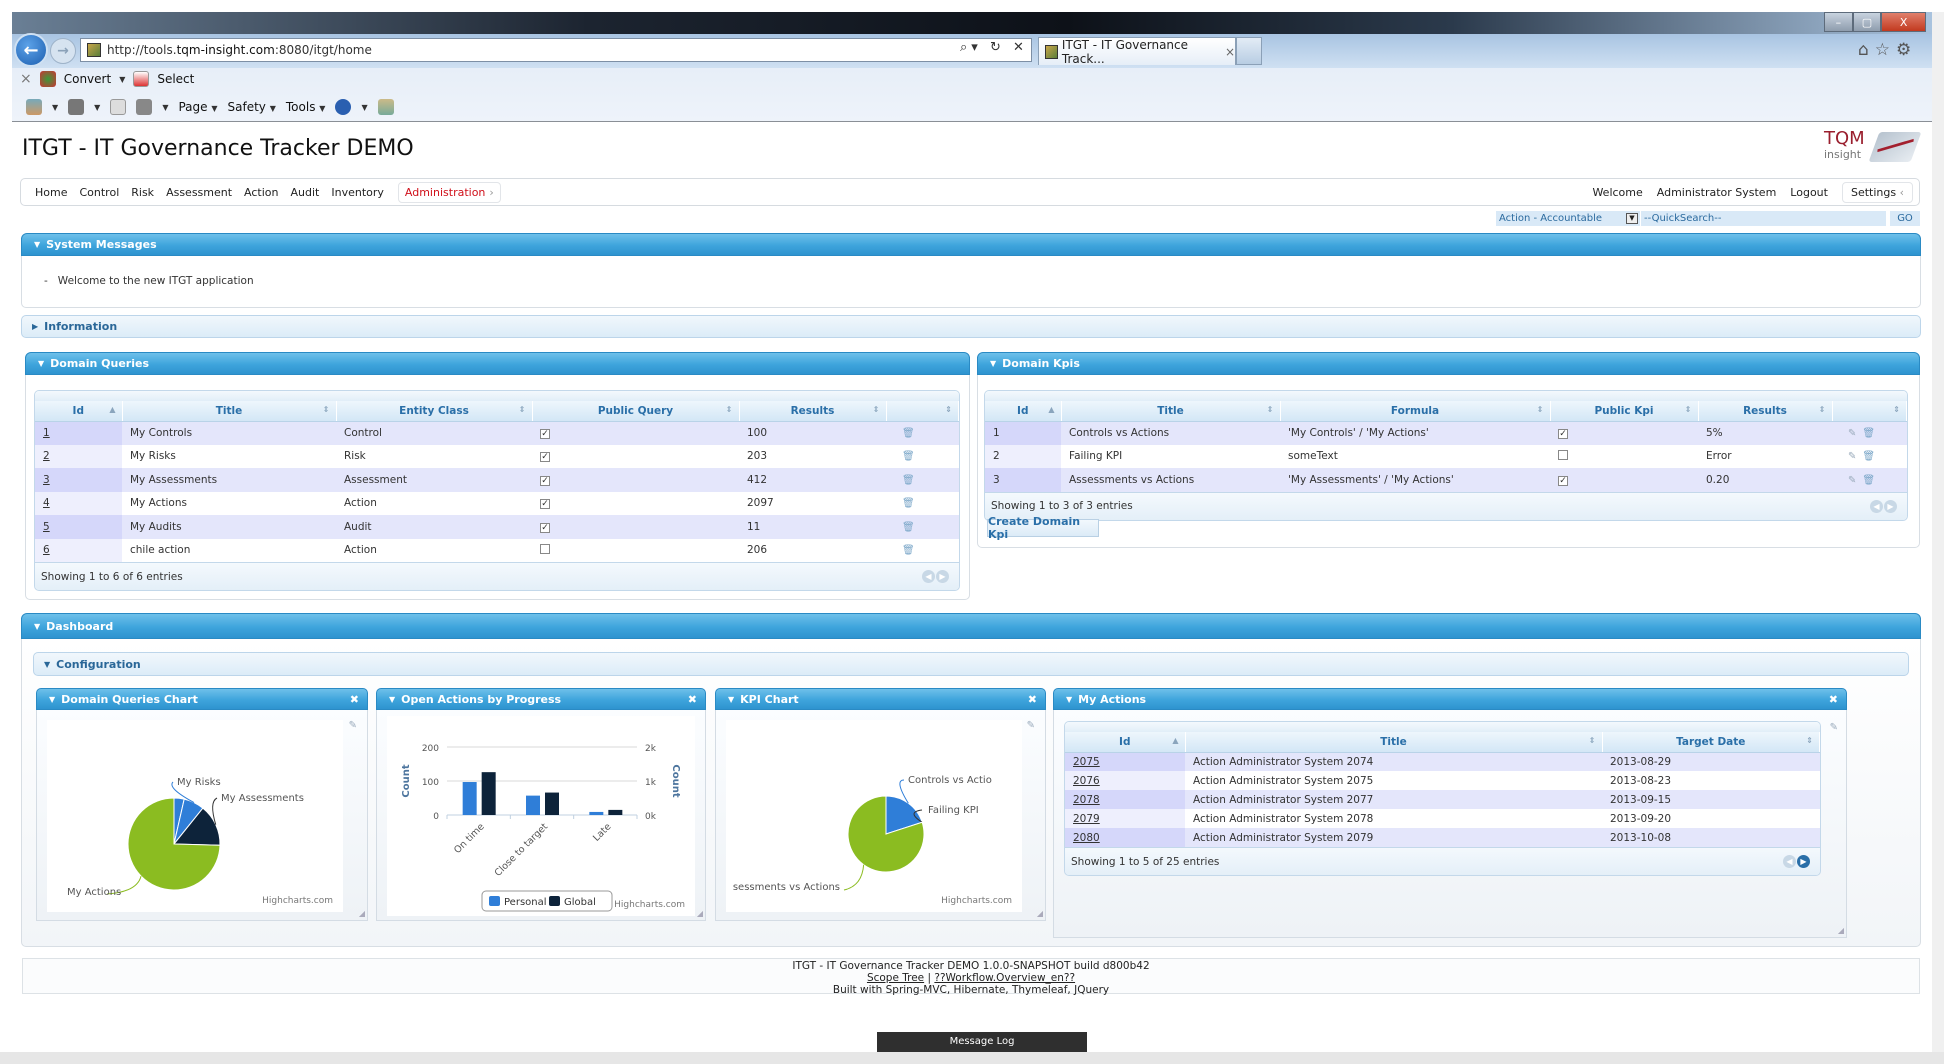  I want to click on widget-header: ▼ My Actions ✖, so click(1450, 699).